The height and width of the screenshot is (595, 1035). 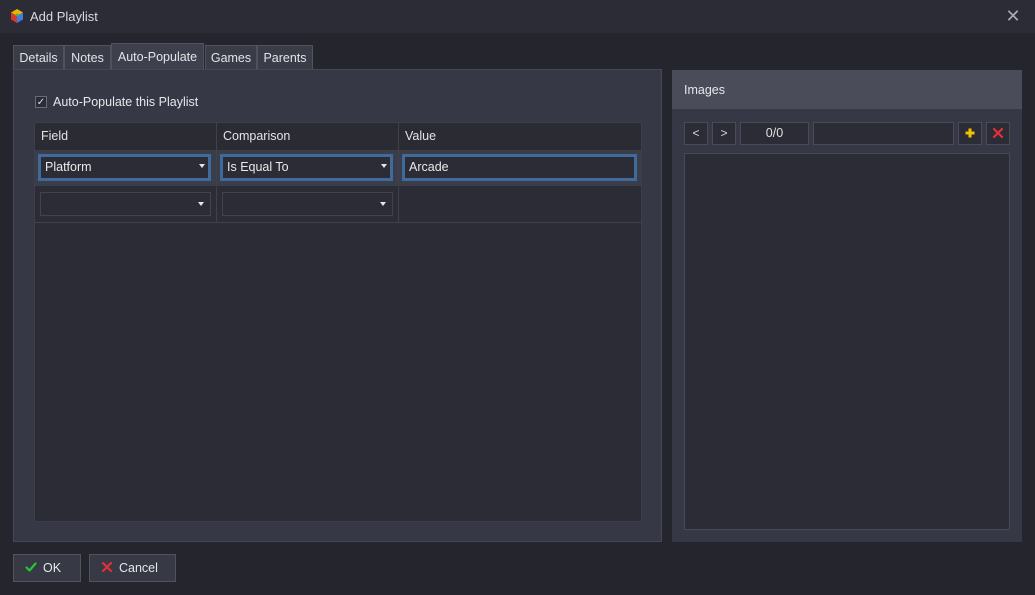 I want to click on previous-image-button: <, so click(x=696, y=133).